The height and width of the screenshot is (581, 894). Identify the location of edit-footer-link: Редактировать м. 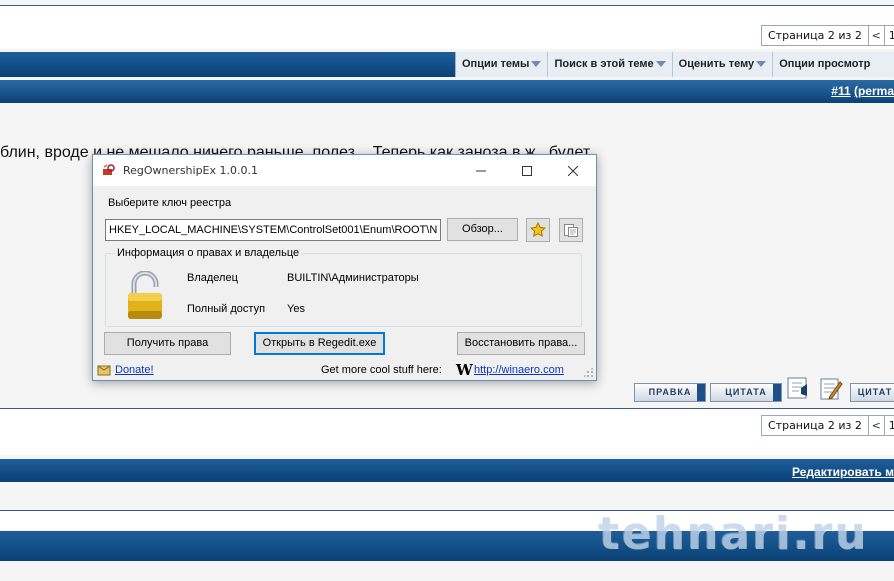
(843, 472).